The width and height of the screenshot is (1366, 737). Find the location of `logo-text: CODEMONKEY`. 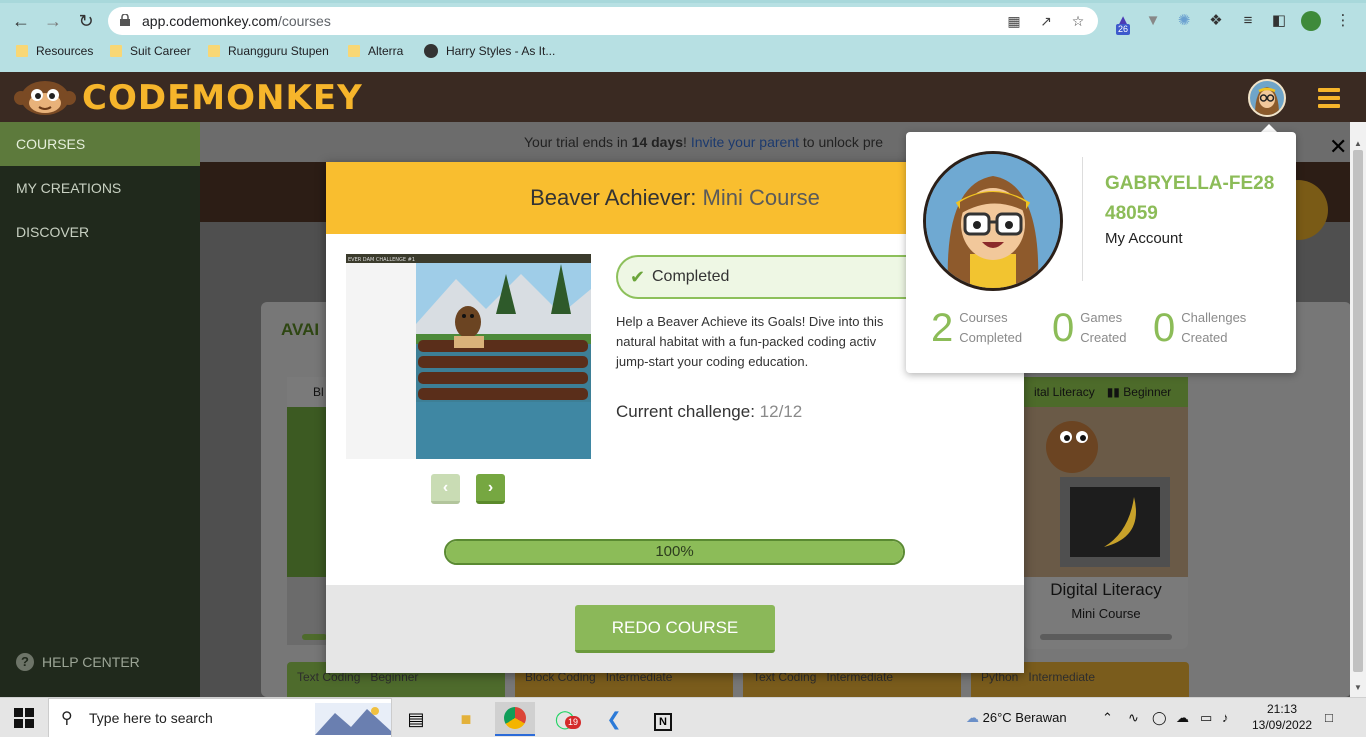

logo-text: CODEMONKEY is located at coordinates (222, 98).